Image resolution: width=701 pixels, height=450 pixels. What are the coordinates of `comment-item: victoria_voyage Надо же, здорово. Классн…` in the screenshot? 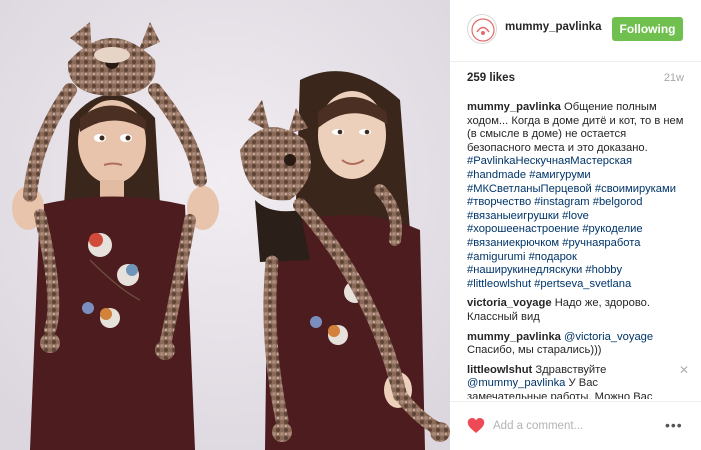 It's located at (578, 310).